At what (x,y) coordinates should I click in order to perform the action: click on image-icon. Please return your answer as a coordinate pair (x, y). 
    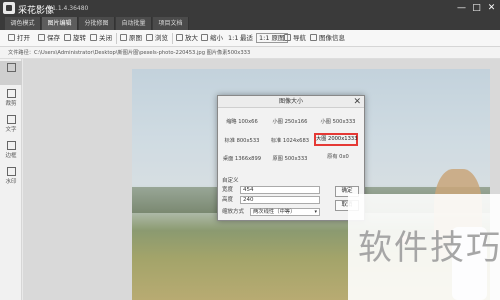
    Looking at the image, I should click on (123, 37).